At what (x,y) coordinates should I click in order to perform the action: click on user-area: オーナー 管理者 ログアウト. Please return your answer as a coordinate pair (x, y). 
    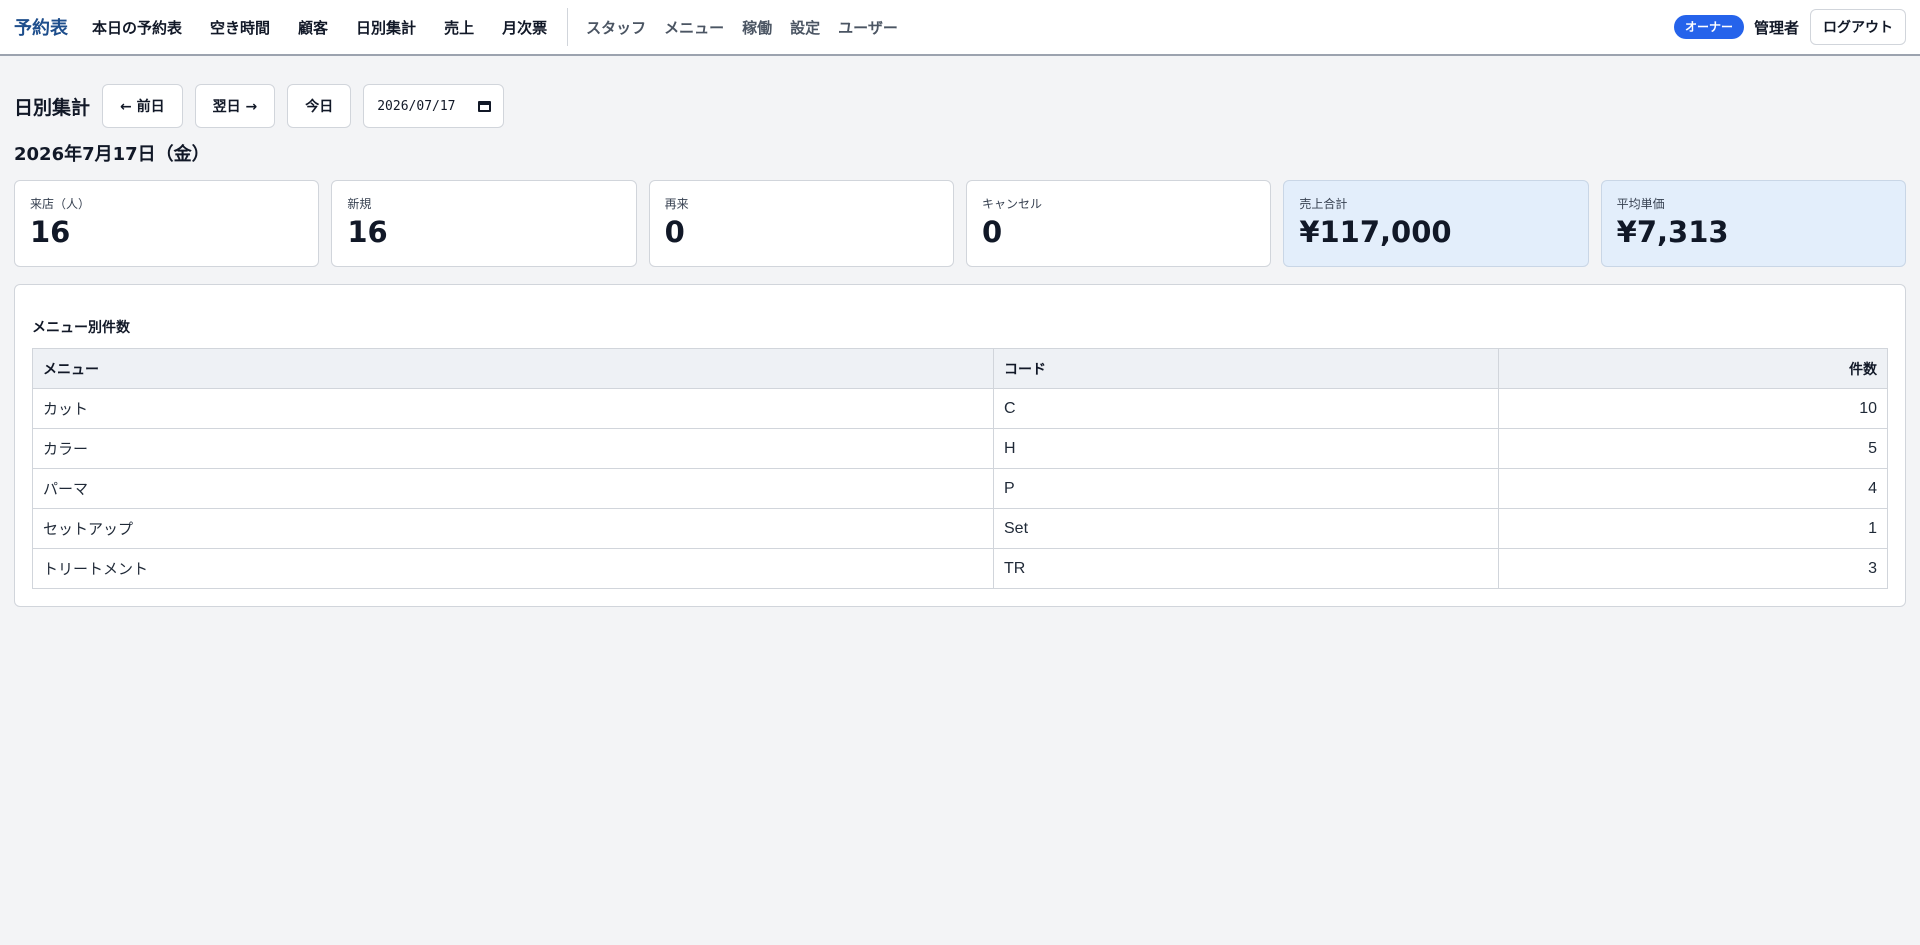
    Looking at the image, I should click on (1789, 27).